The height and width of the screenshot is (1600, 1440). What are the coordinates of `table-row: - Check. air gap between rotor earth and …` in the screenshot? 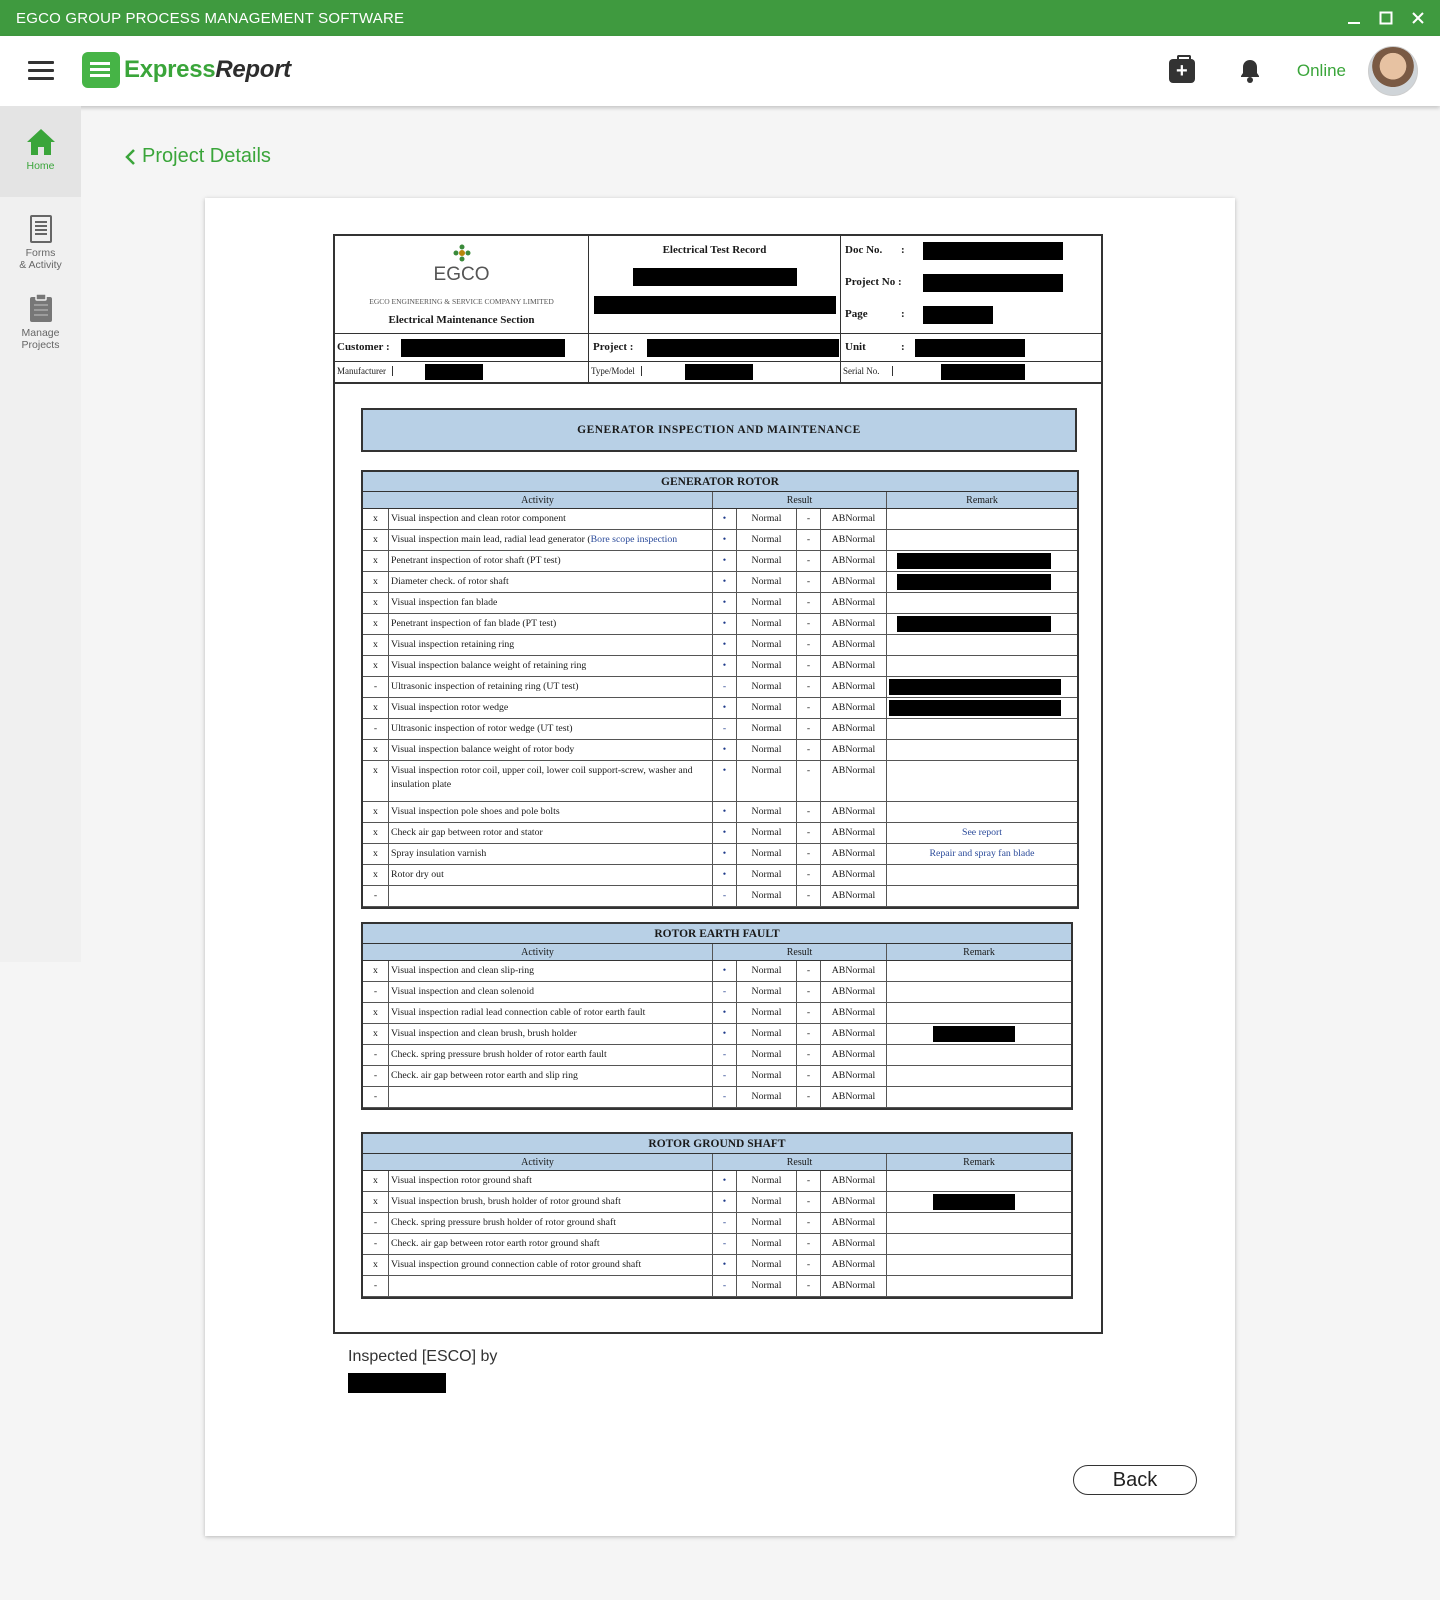 It's located at (717, 1076).